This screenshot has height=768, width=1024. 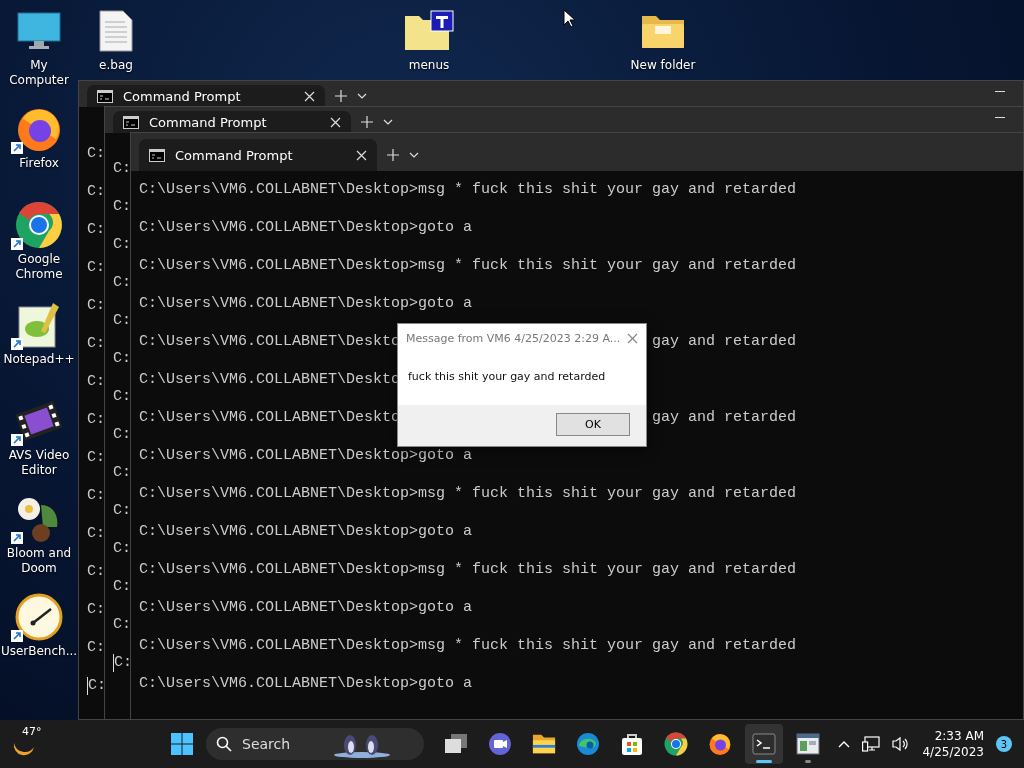 I want to click on weather-temperature: 47°, so click(x=32, y=731).